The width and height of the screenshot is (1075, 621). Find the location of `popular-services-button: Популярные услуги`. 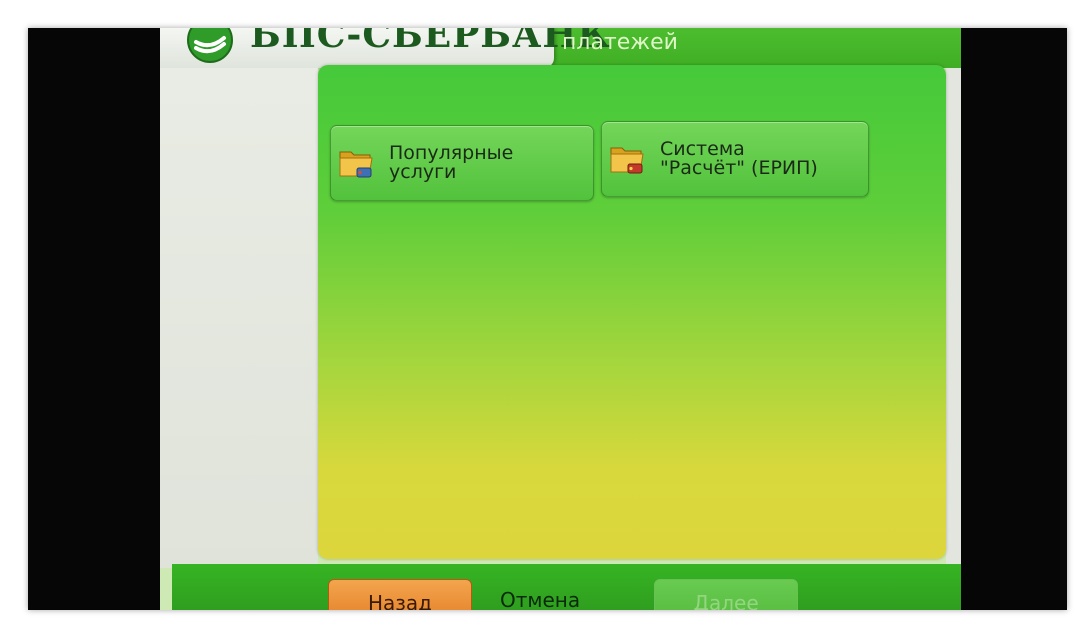

popular-services-button: Популярные услуги is located at coordinates (462, 163).